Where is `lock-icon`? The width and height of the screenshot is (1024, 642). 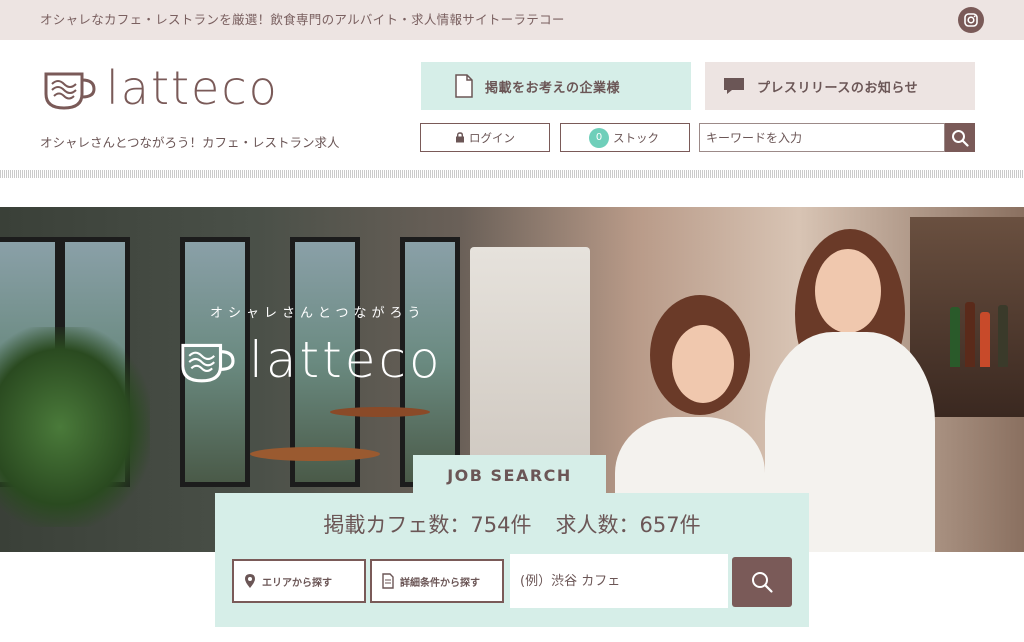 lock-icon is located at coordinates (460, 137).